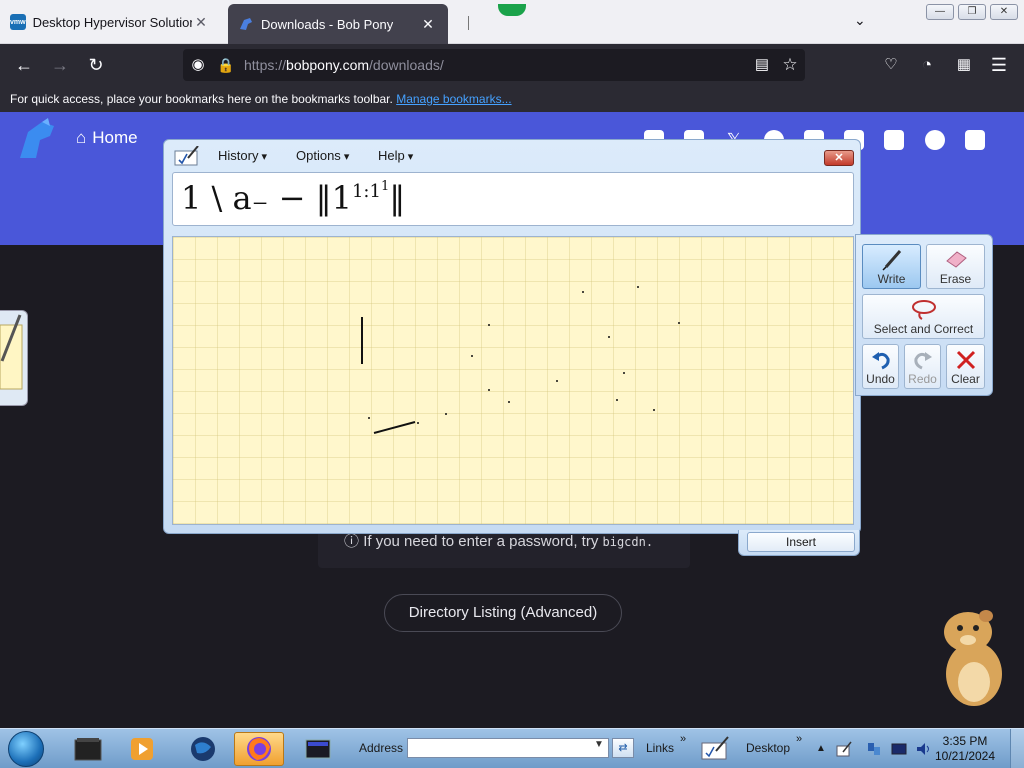  I want to click on taskbar-vmware-button, so click(88, 749).